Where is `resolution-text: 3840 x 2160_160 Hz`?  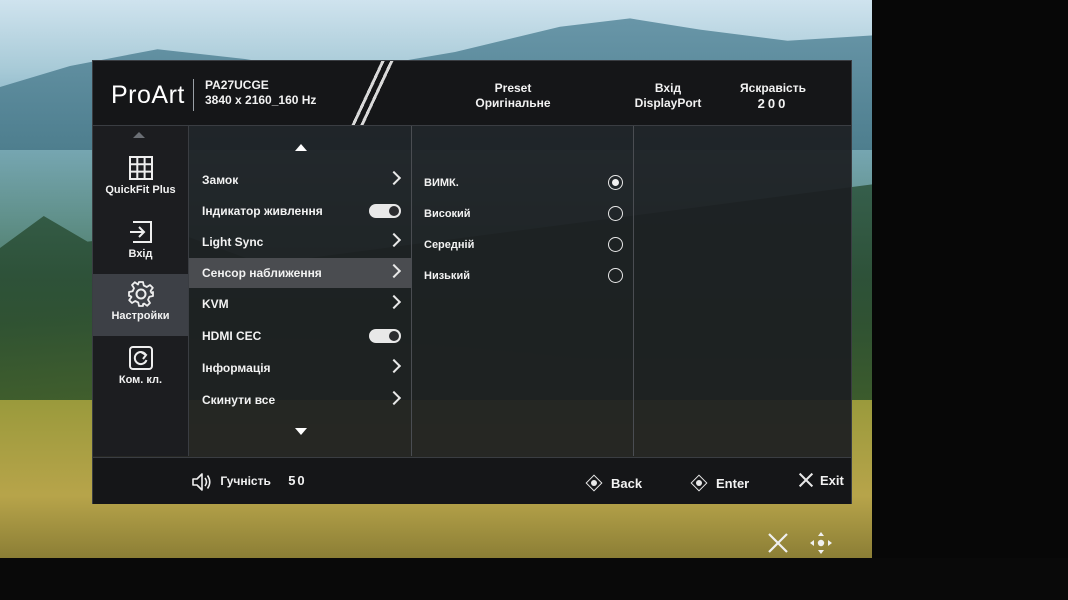
resolution-text: 3840 x 2160_160 Hz is located at coordinates (261, 100).